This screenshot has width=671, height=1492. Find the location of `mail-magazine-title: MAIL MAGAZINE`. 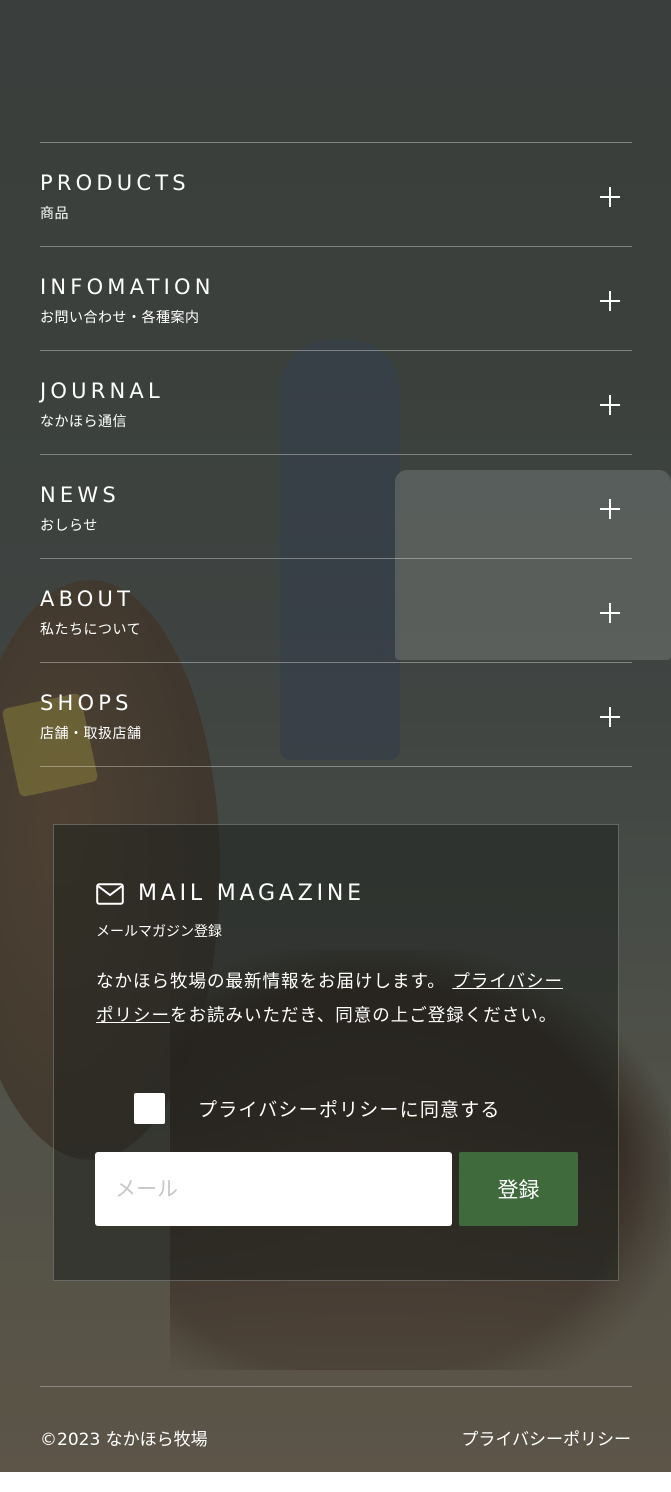

mail-magazine-title: MAIL MAGAZINE is located at coordinates (251, 893).